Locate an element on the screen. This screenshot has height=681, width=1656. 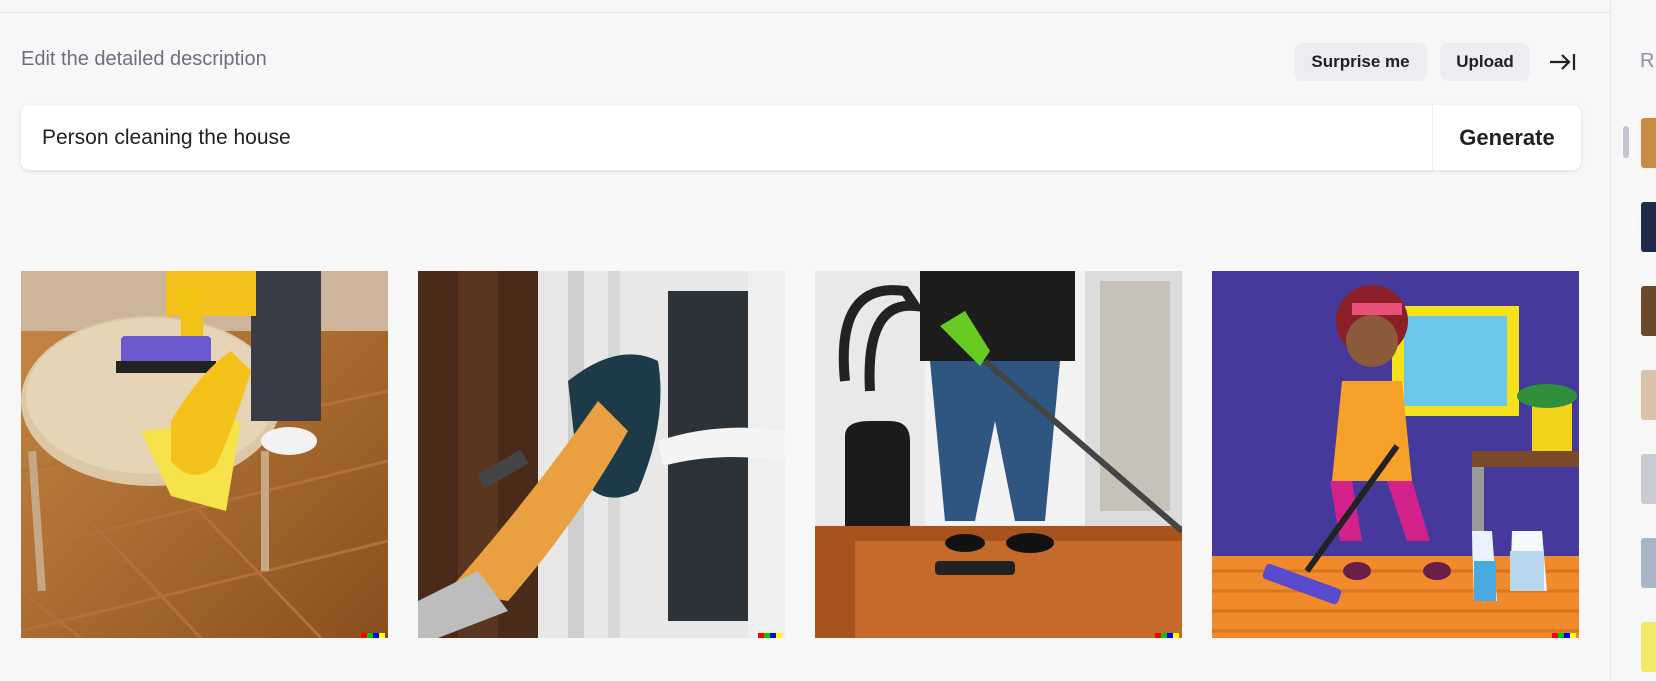
history-sidebar: R is located at coordinates (1633, 340).